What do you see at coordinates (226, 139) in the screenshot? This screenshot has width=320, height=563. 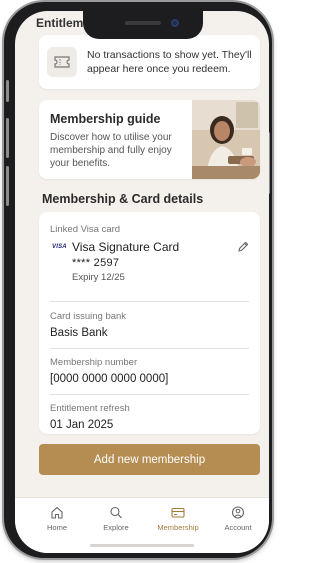 I see `guide-photo` at bounding box center [226, 139].